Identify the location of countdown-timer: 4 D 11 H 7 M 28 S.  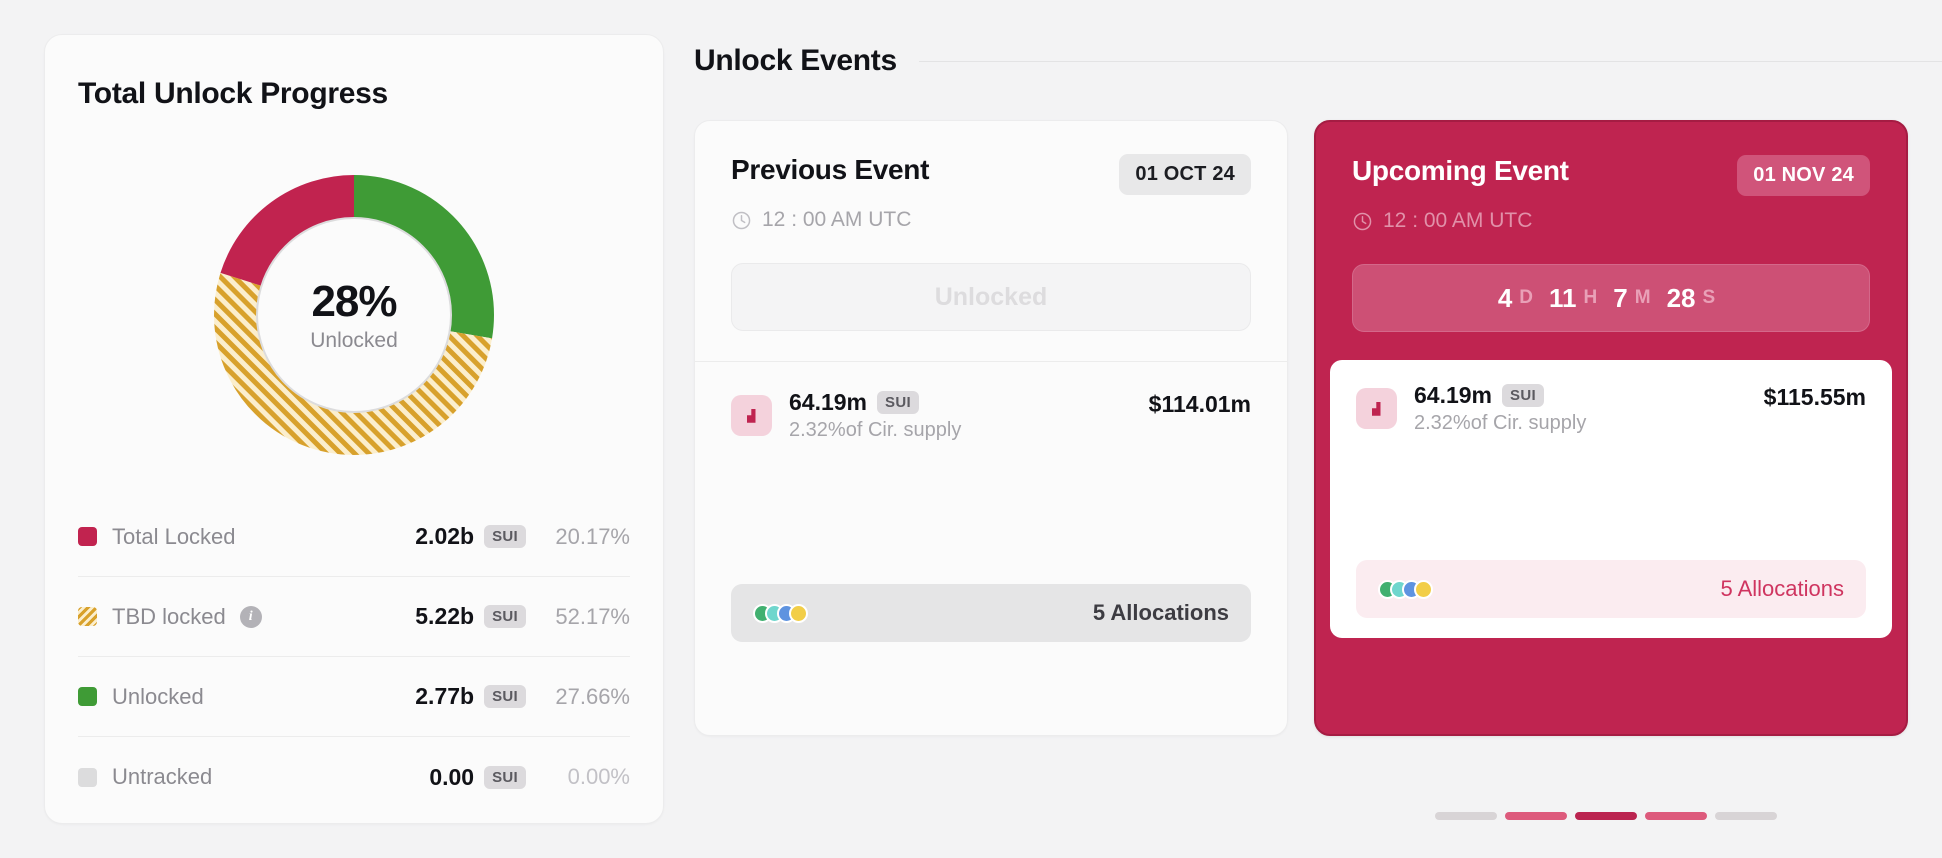
(1611, 298).